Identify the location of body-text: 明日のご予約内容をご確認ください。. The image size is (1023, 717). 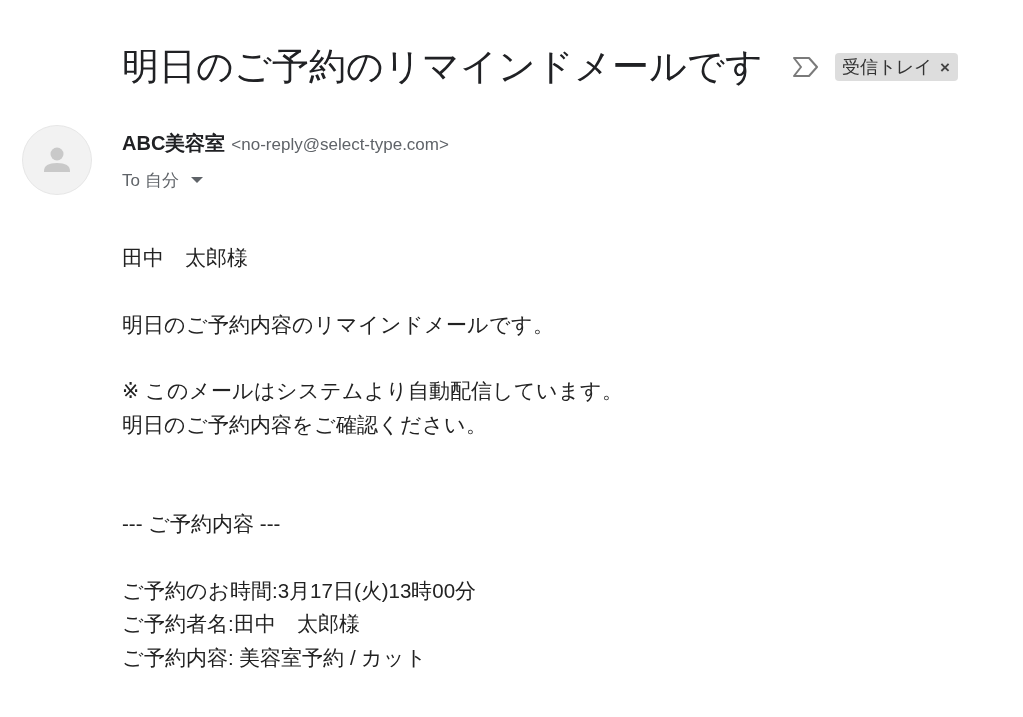
(304, 424).